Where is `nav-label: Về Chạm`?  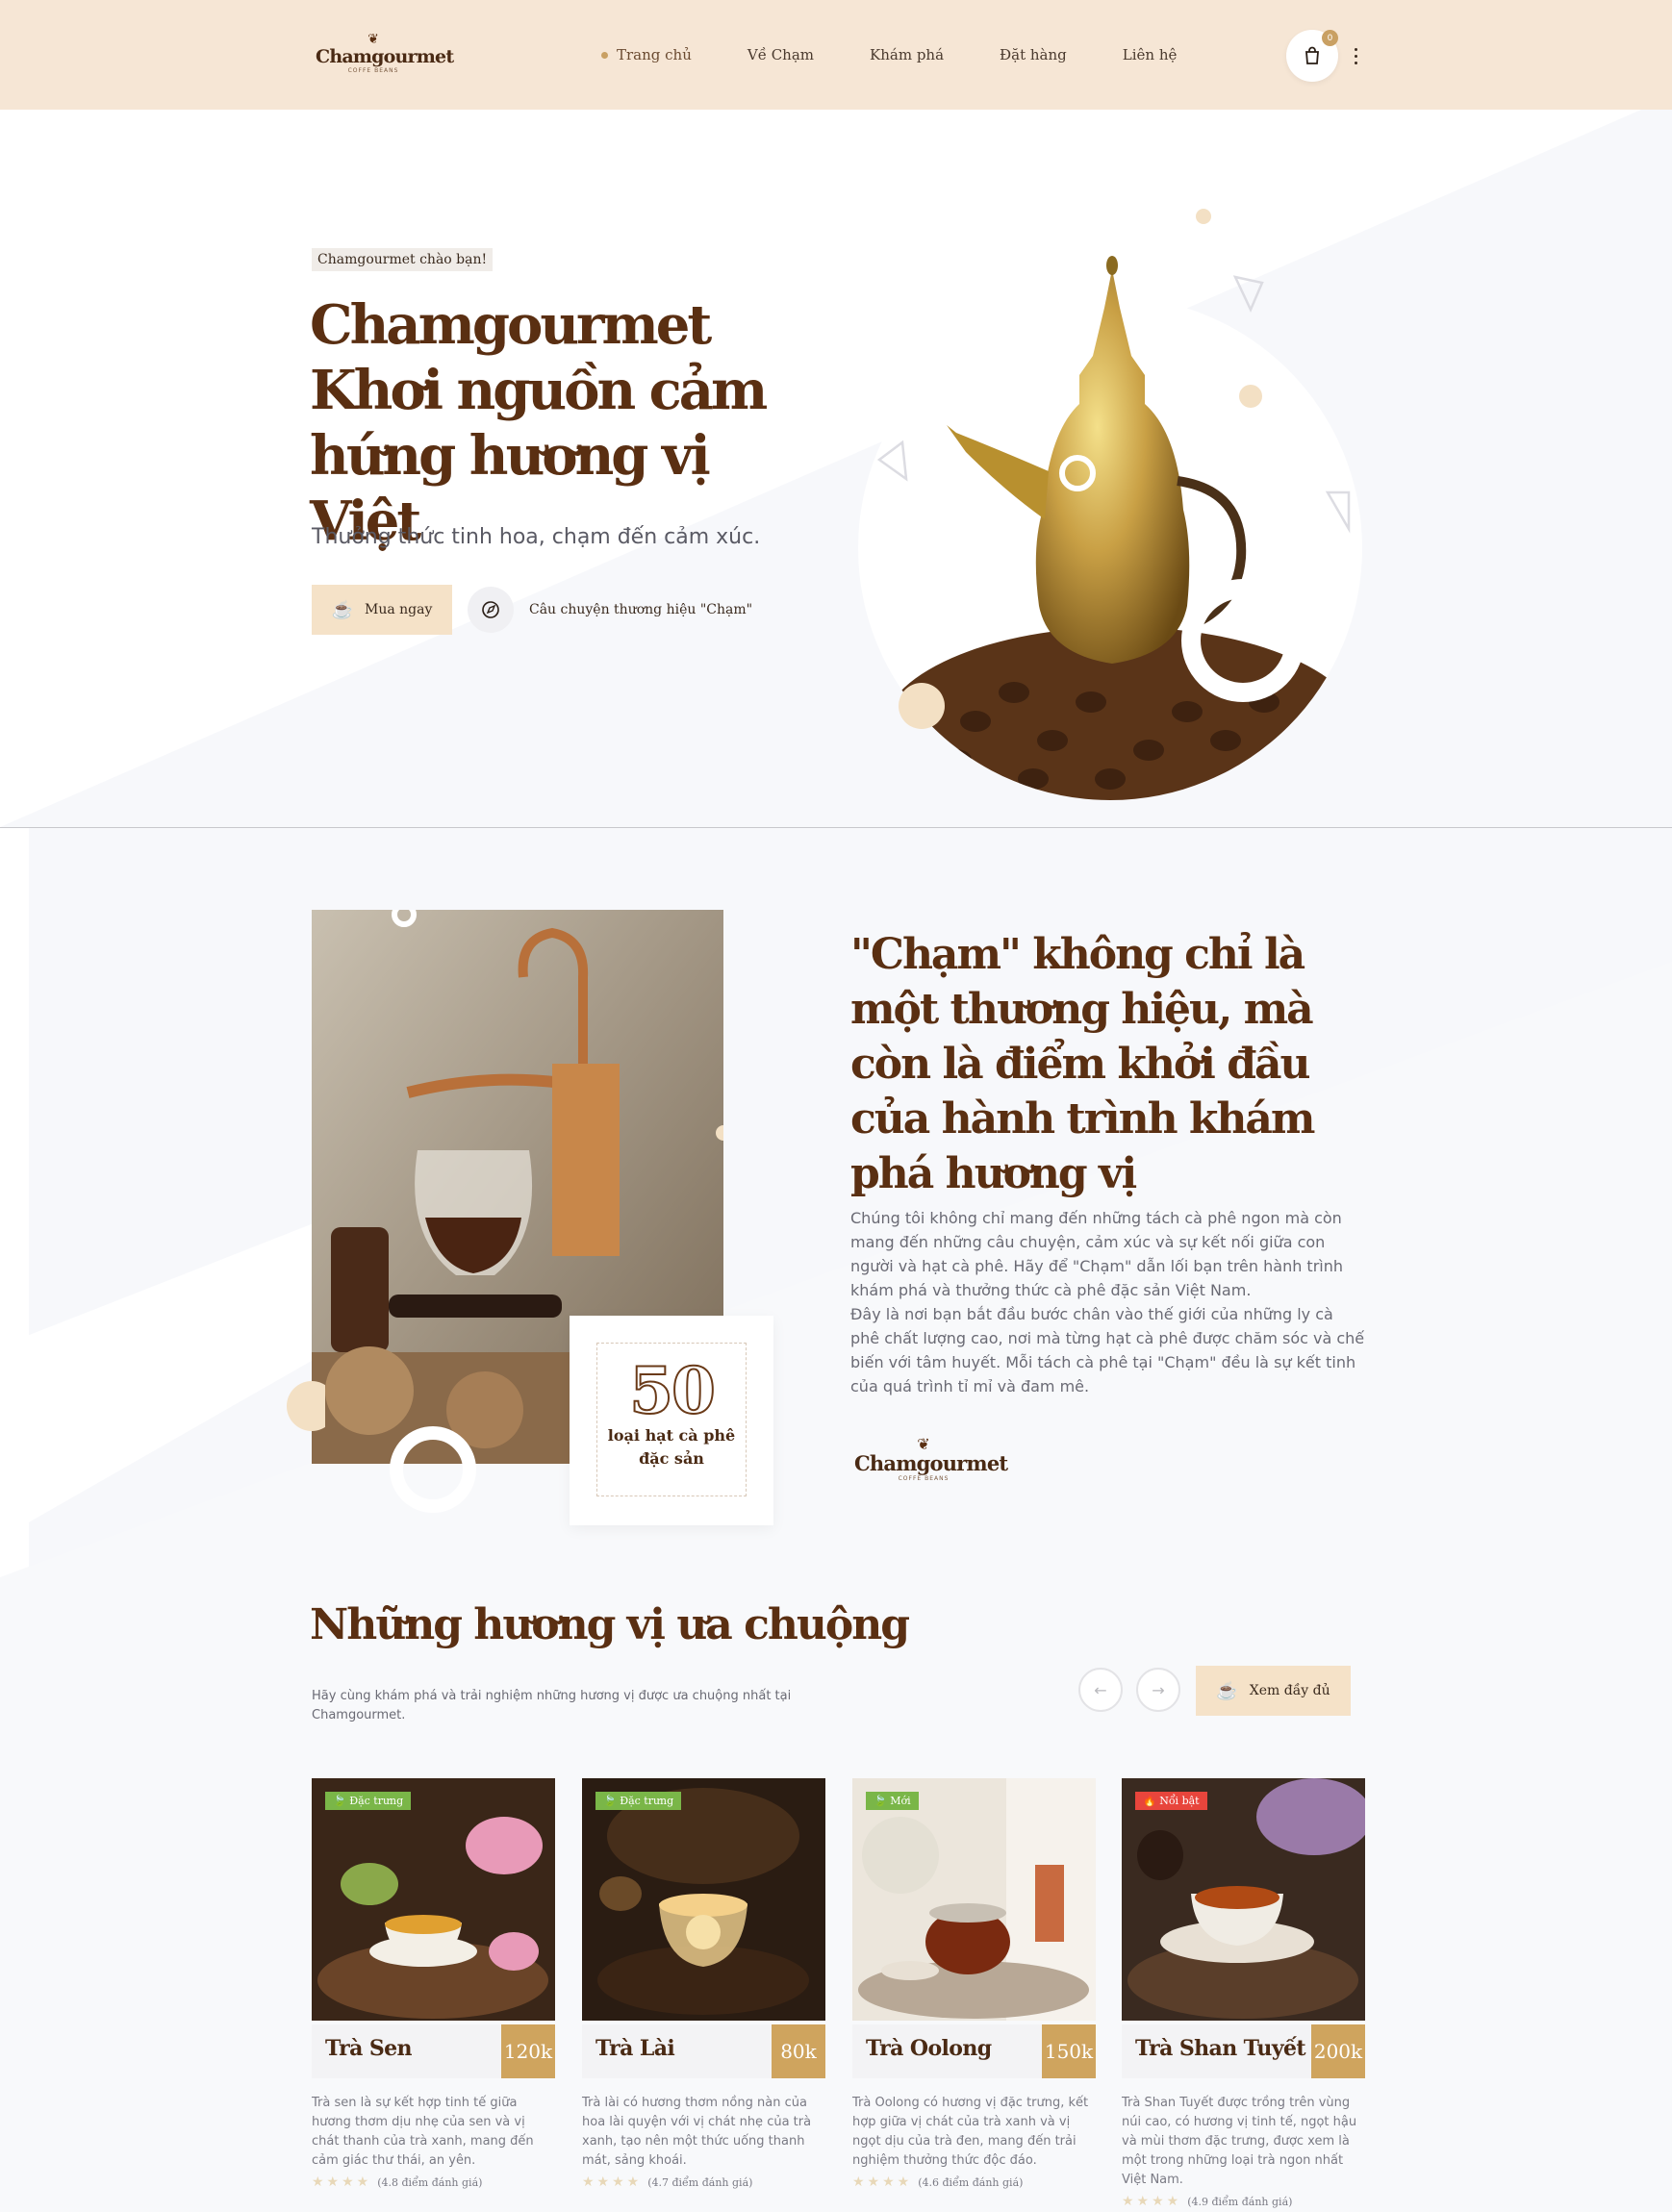
nav-label: Về Chạm is located at coordinates (781, 54).